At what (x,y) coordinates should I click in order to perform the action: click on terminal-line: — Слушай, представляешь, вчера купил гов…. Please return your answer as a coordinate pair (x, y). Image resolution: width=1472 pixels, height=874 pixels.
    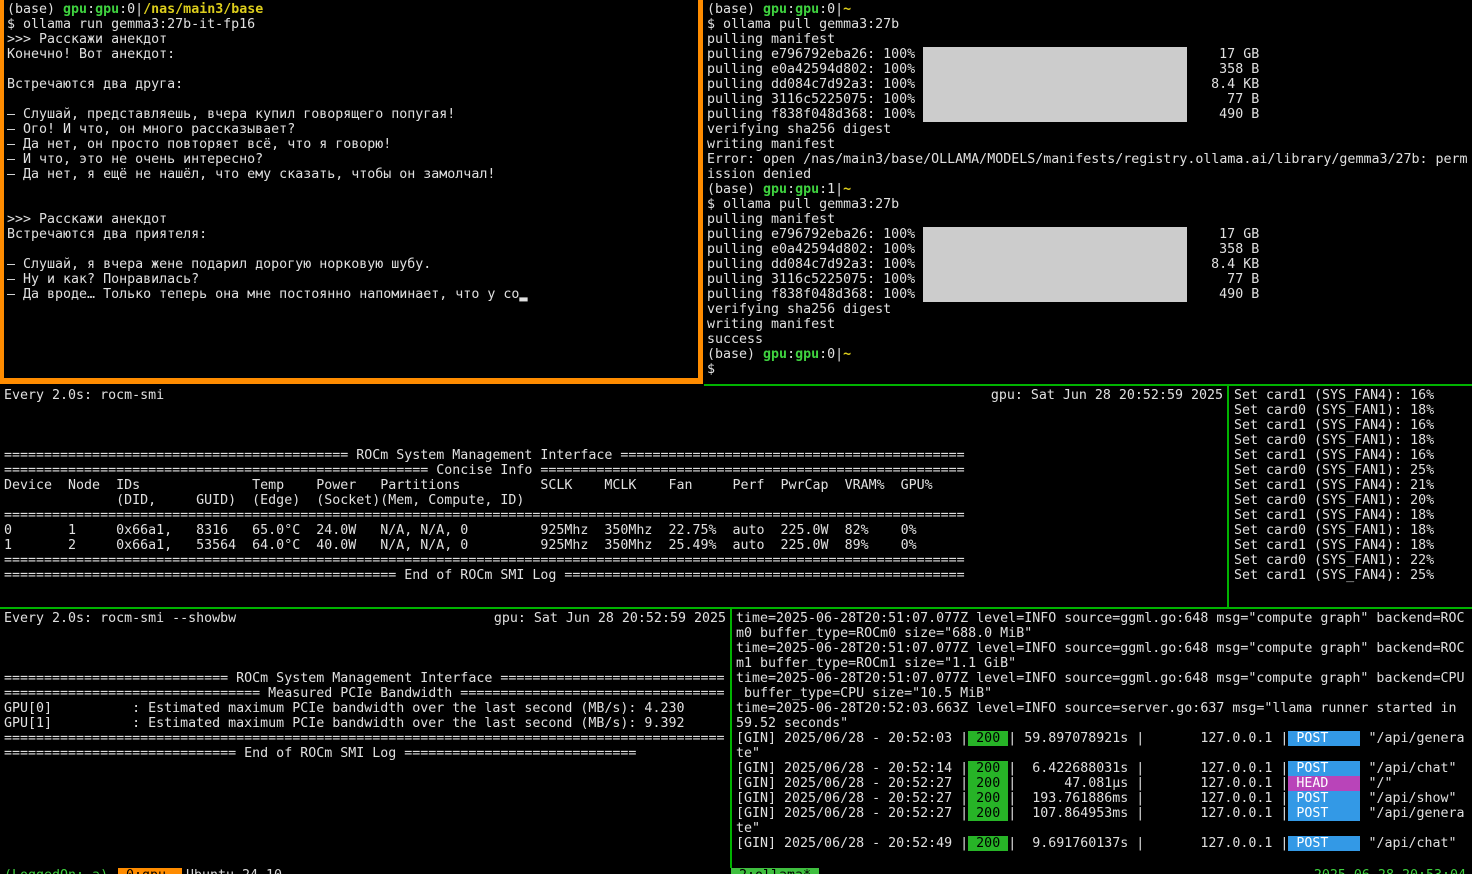
    Looking at the image, I should click on (352, 114).